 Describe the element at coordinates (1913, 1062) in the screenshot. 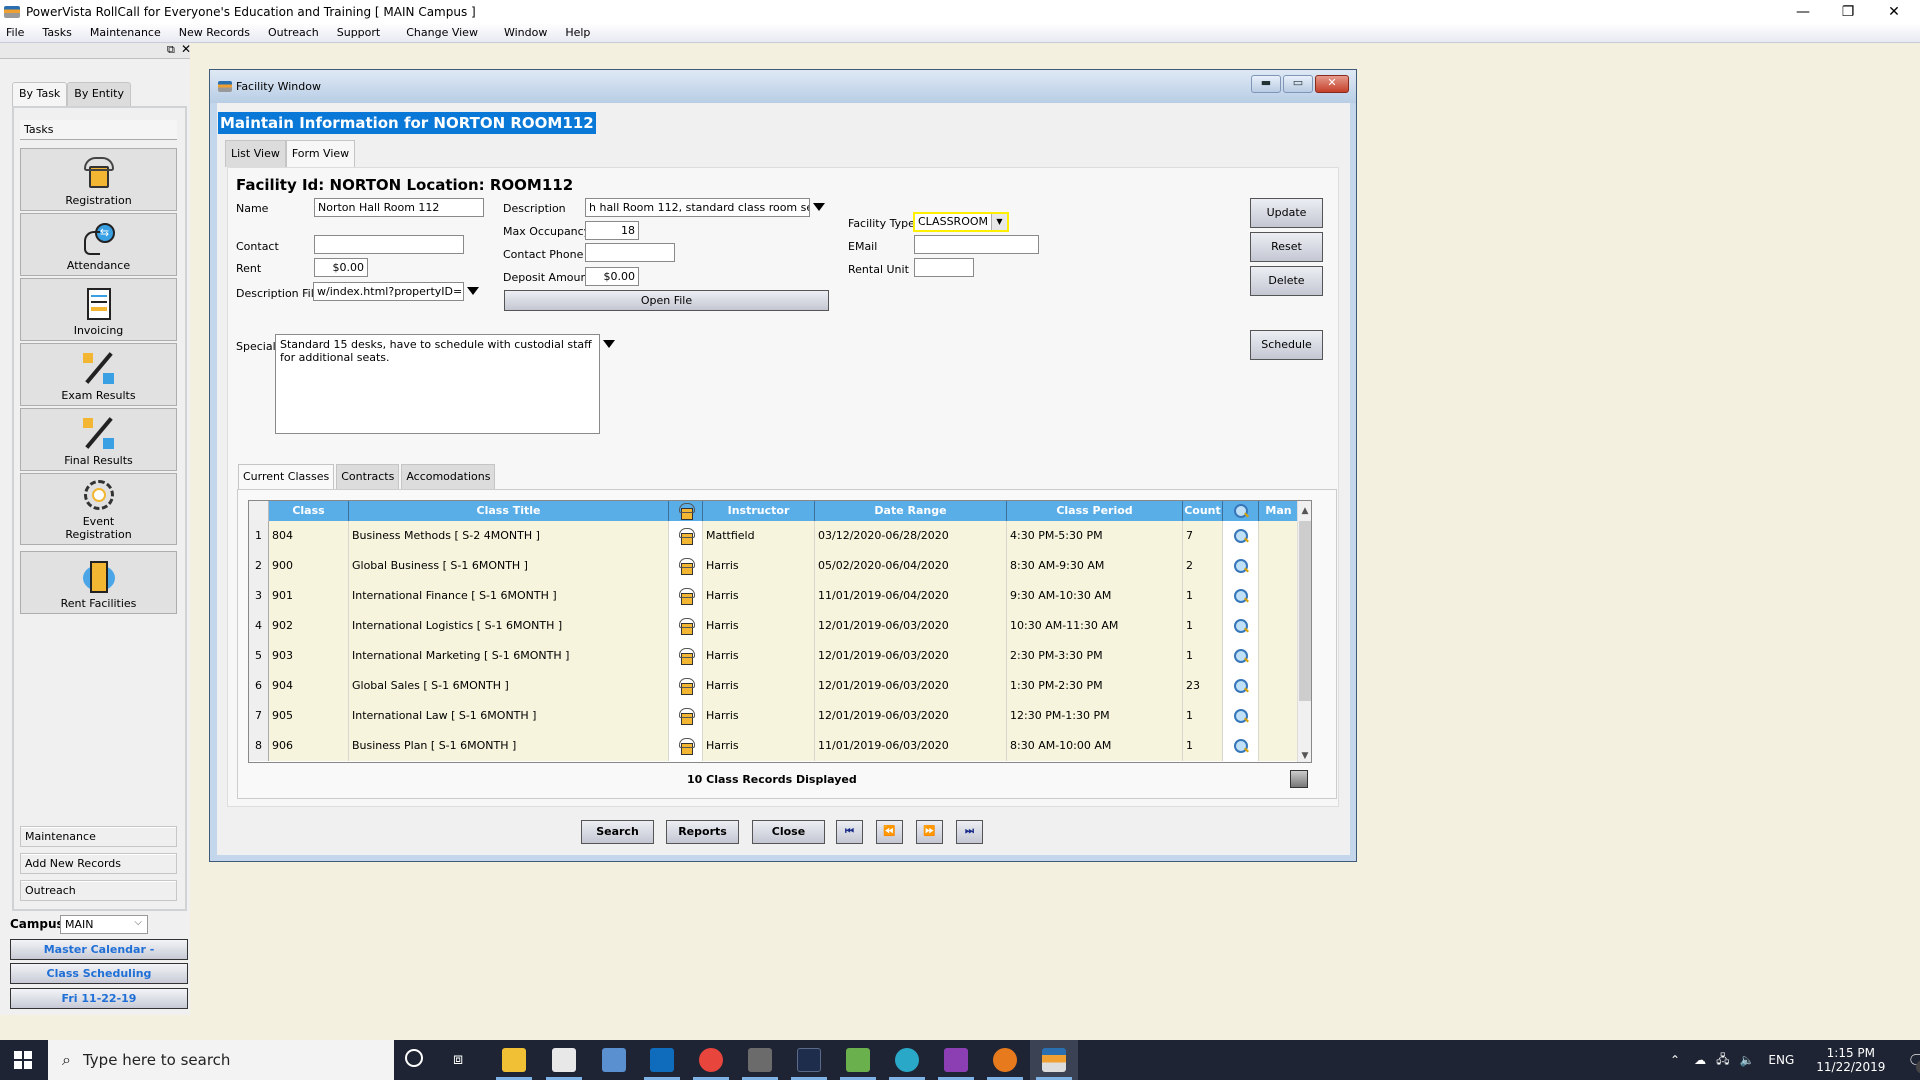

I see `notification-center-icon: 🗨4` at that location.